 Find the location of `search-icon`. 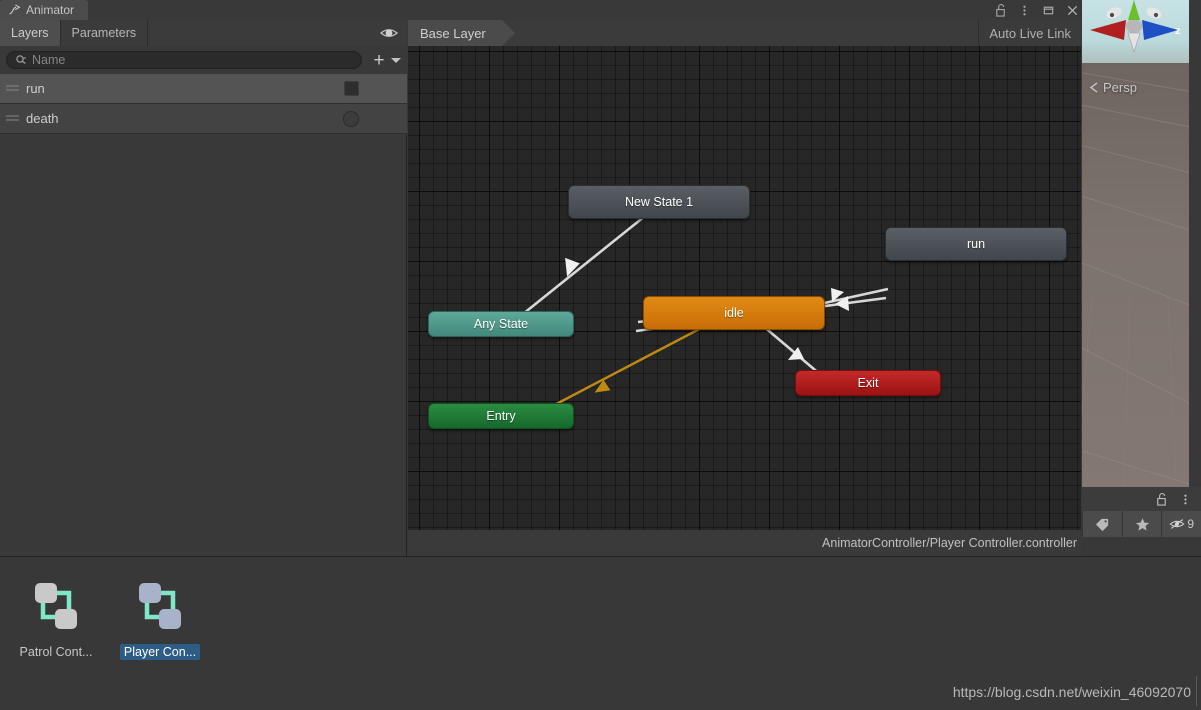

search-icon is located at coordinates (21, 59).